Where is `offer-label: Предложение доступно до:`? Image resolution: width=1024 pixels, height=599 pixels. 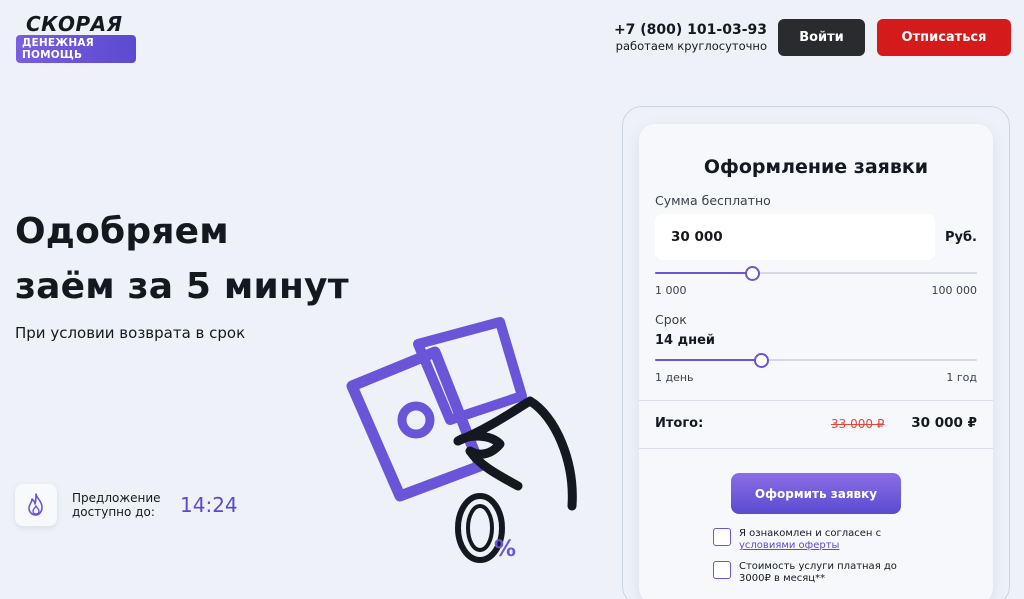
offer-label: Предложение доступно до: is located at coordinates (122, 505).